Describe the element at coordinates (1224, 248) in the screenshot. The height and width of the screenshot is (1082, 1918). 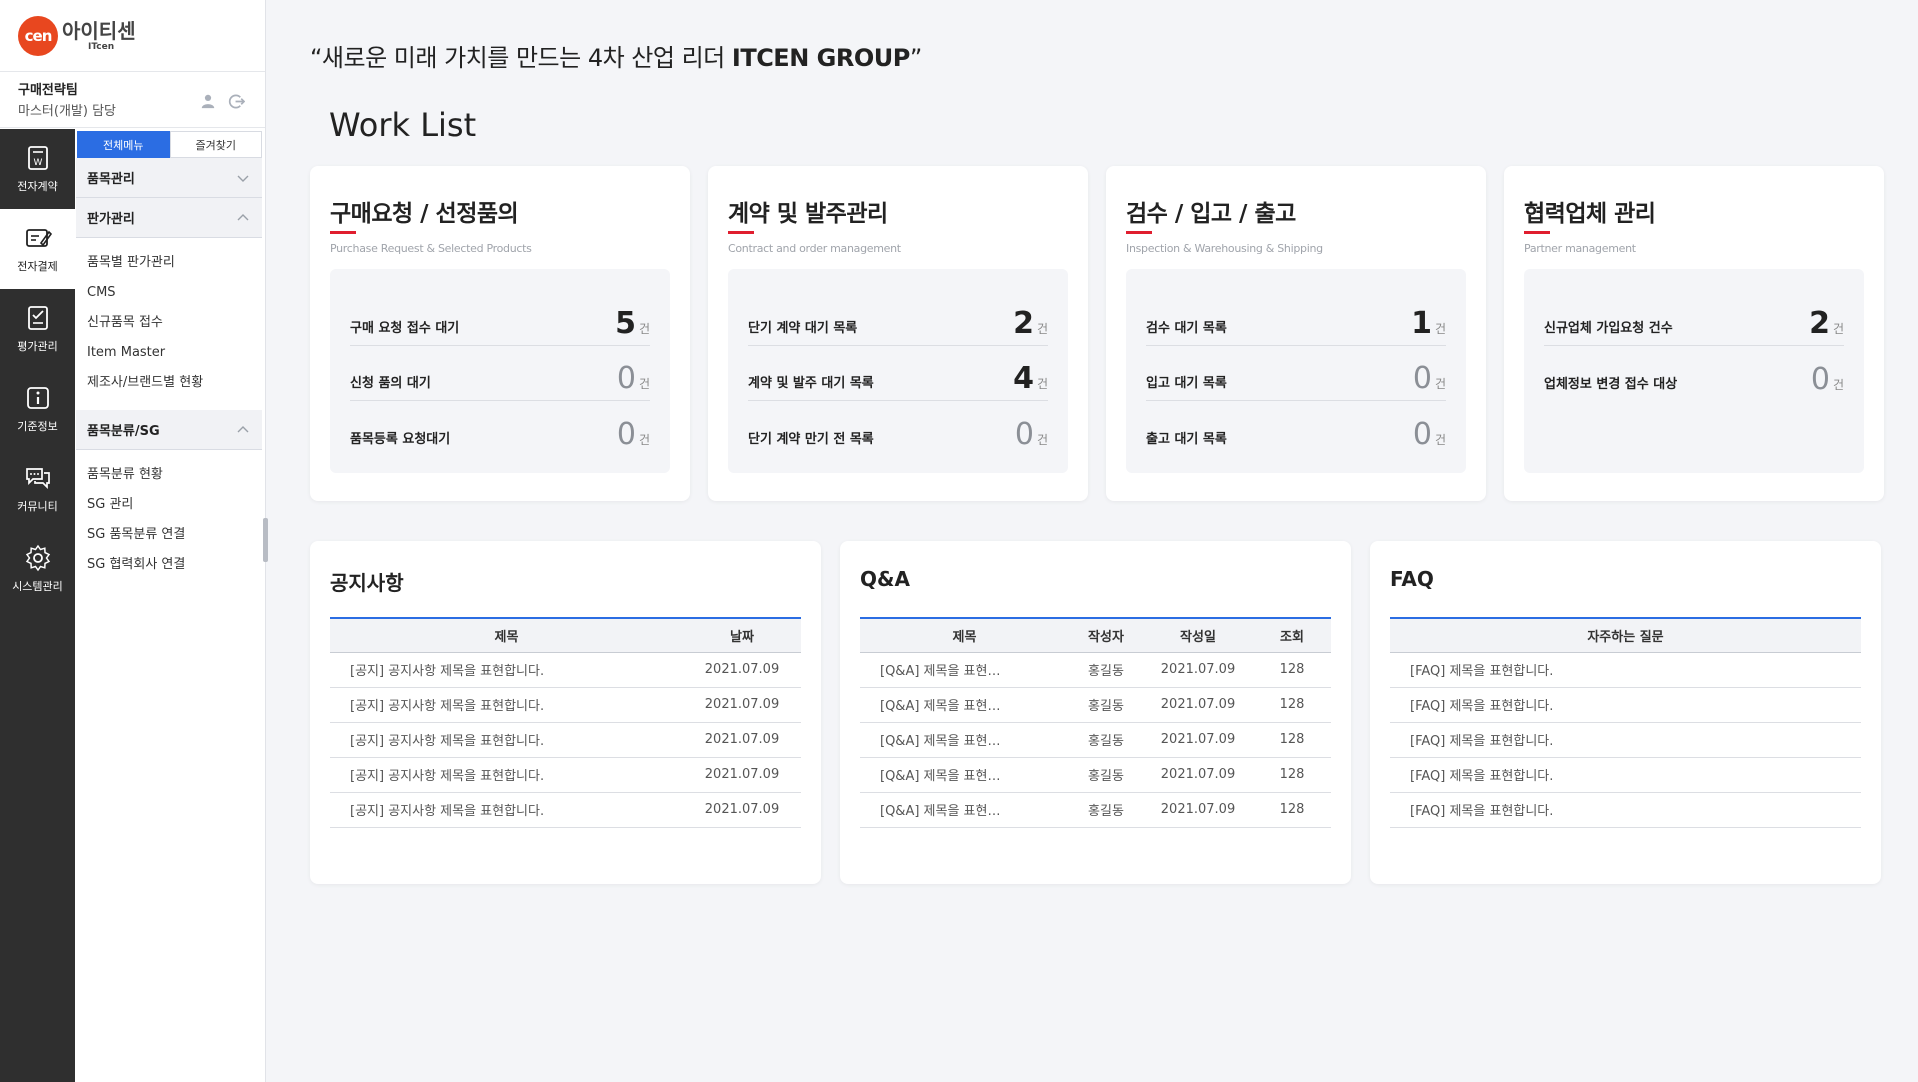
I see `card-subtitle: Inspection & Warehousing & Shipping` at that location.